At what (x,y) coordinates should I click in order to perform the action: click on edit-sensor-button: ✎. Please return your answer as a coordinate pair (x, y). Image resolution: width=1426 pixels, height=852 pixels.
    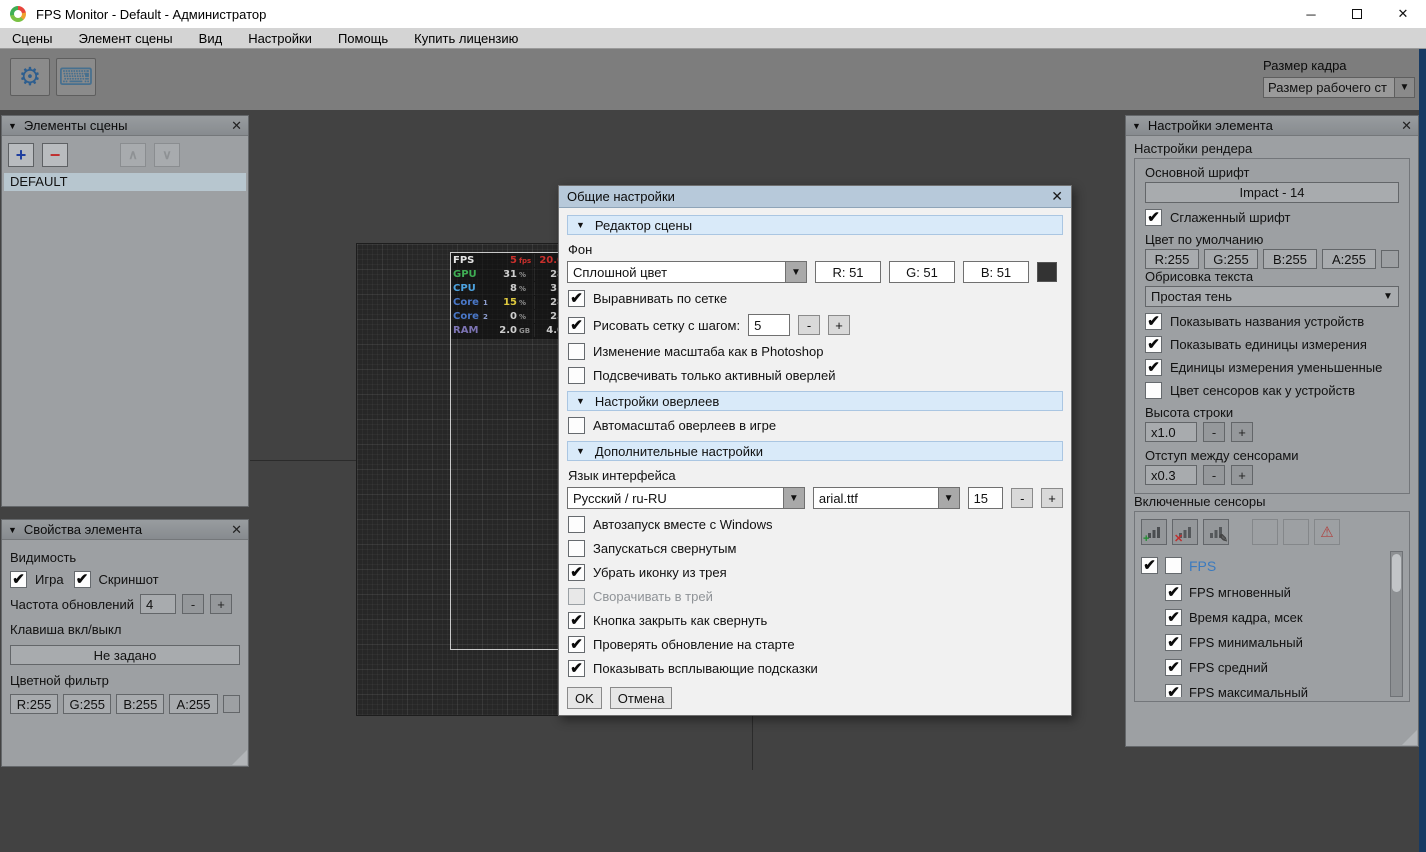
    Looking at the image, I should click on (1216, 532).